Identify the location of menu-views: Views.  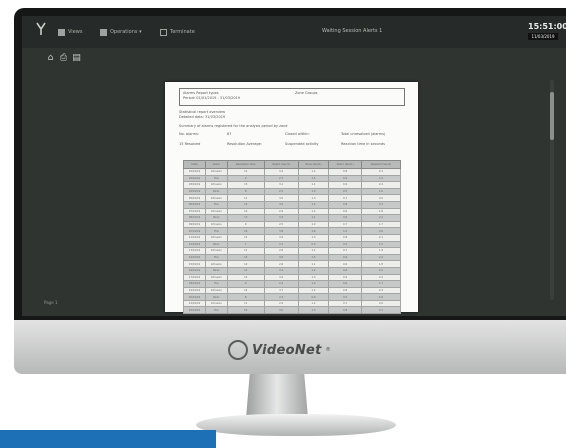
(70, 32).